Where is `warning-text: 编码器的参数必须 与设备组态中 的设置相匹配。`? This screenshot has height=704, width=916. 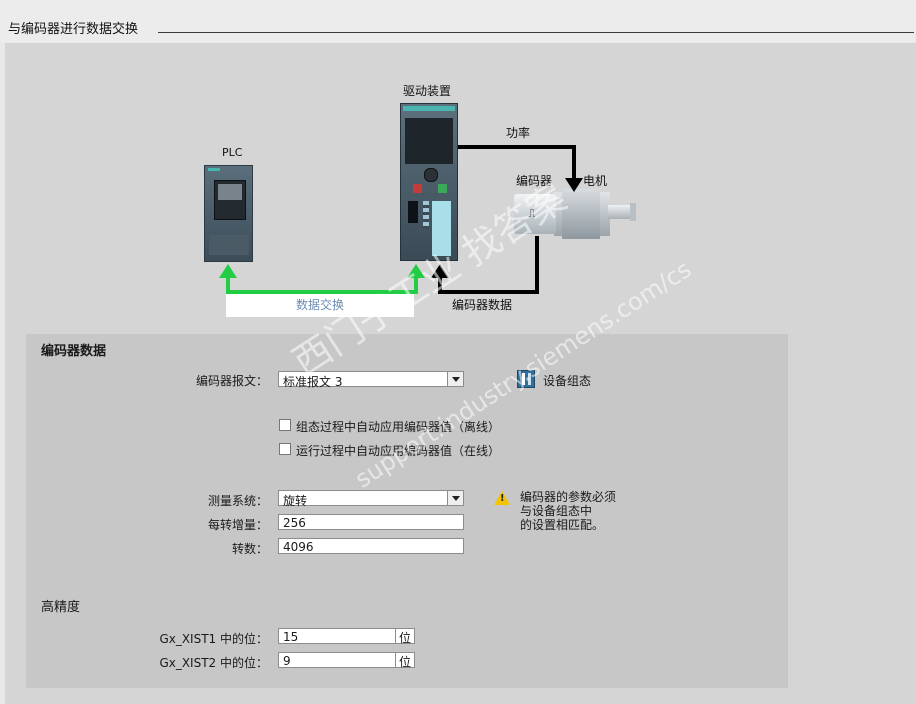 warning-text: 编码器的参数必须 与设备组态中 的设置相匹配。 is located at coordinates (568, 511).